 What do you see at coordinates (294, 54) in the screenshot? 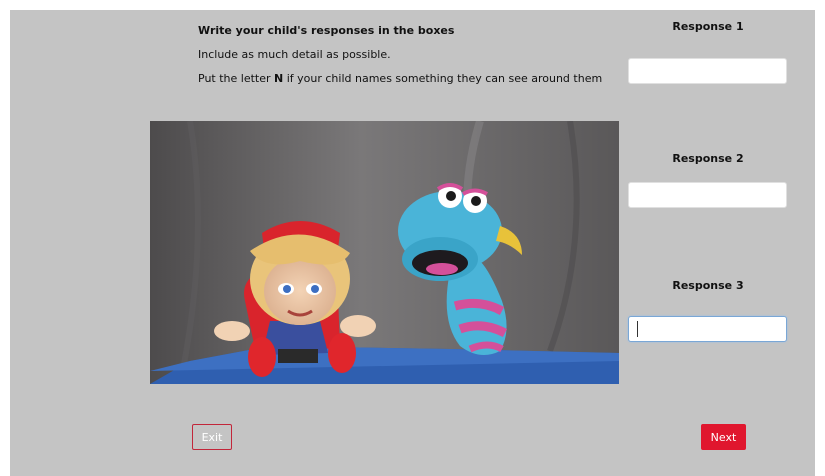
I see `instructions-detail: Include as much detail as possible.` at bounding box center [294, 54].